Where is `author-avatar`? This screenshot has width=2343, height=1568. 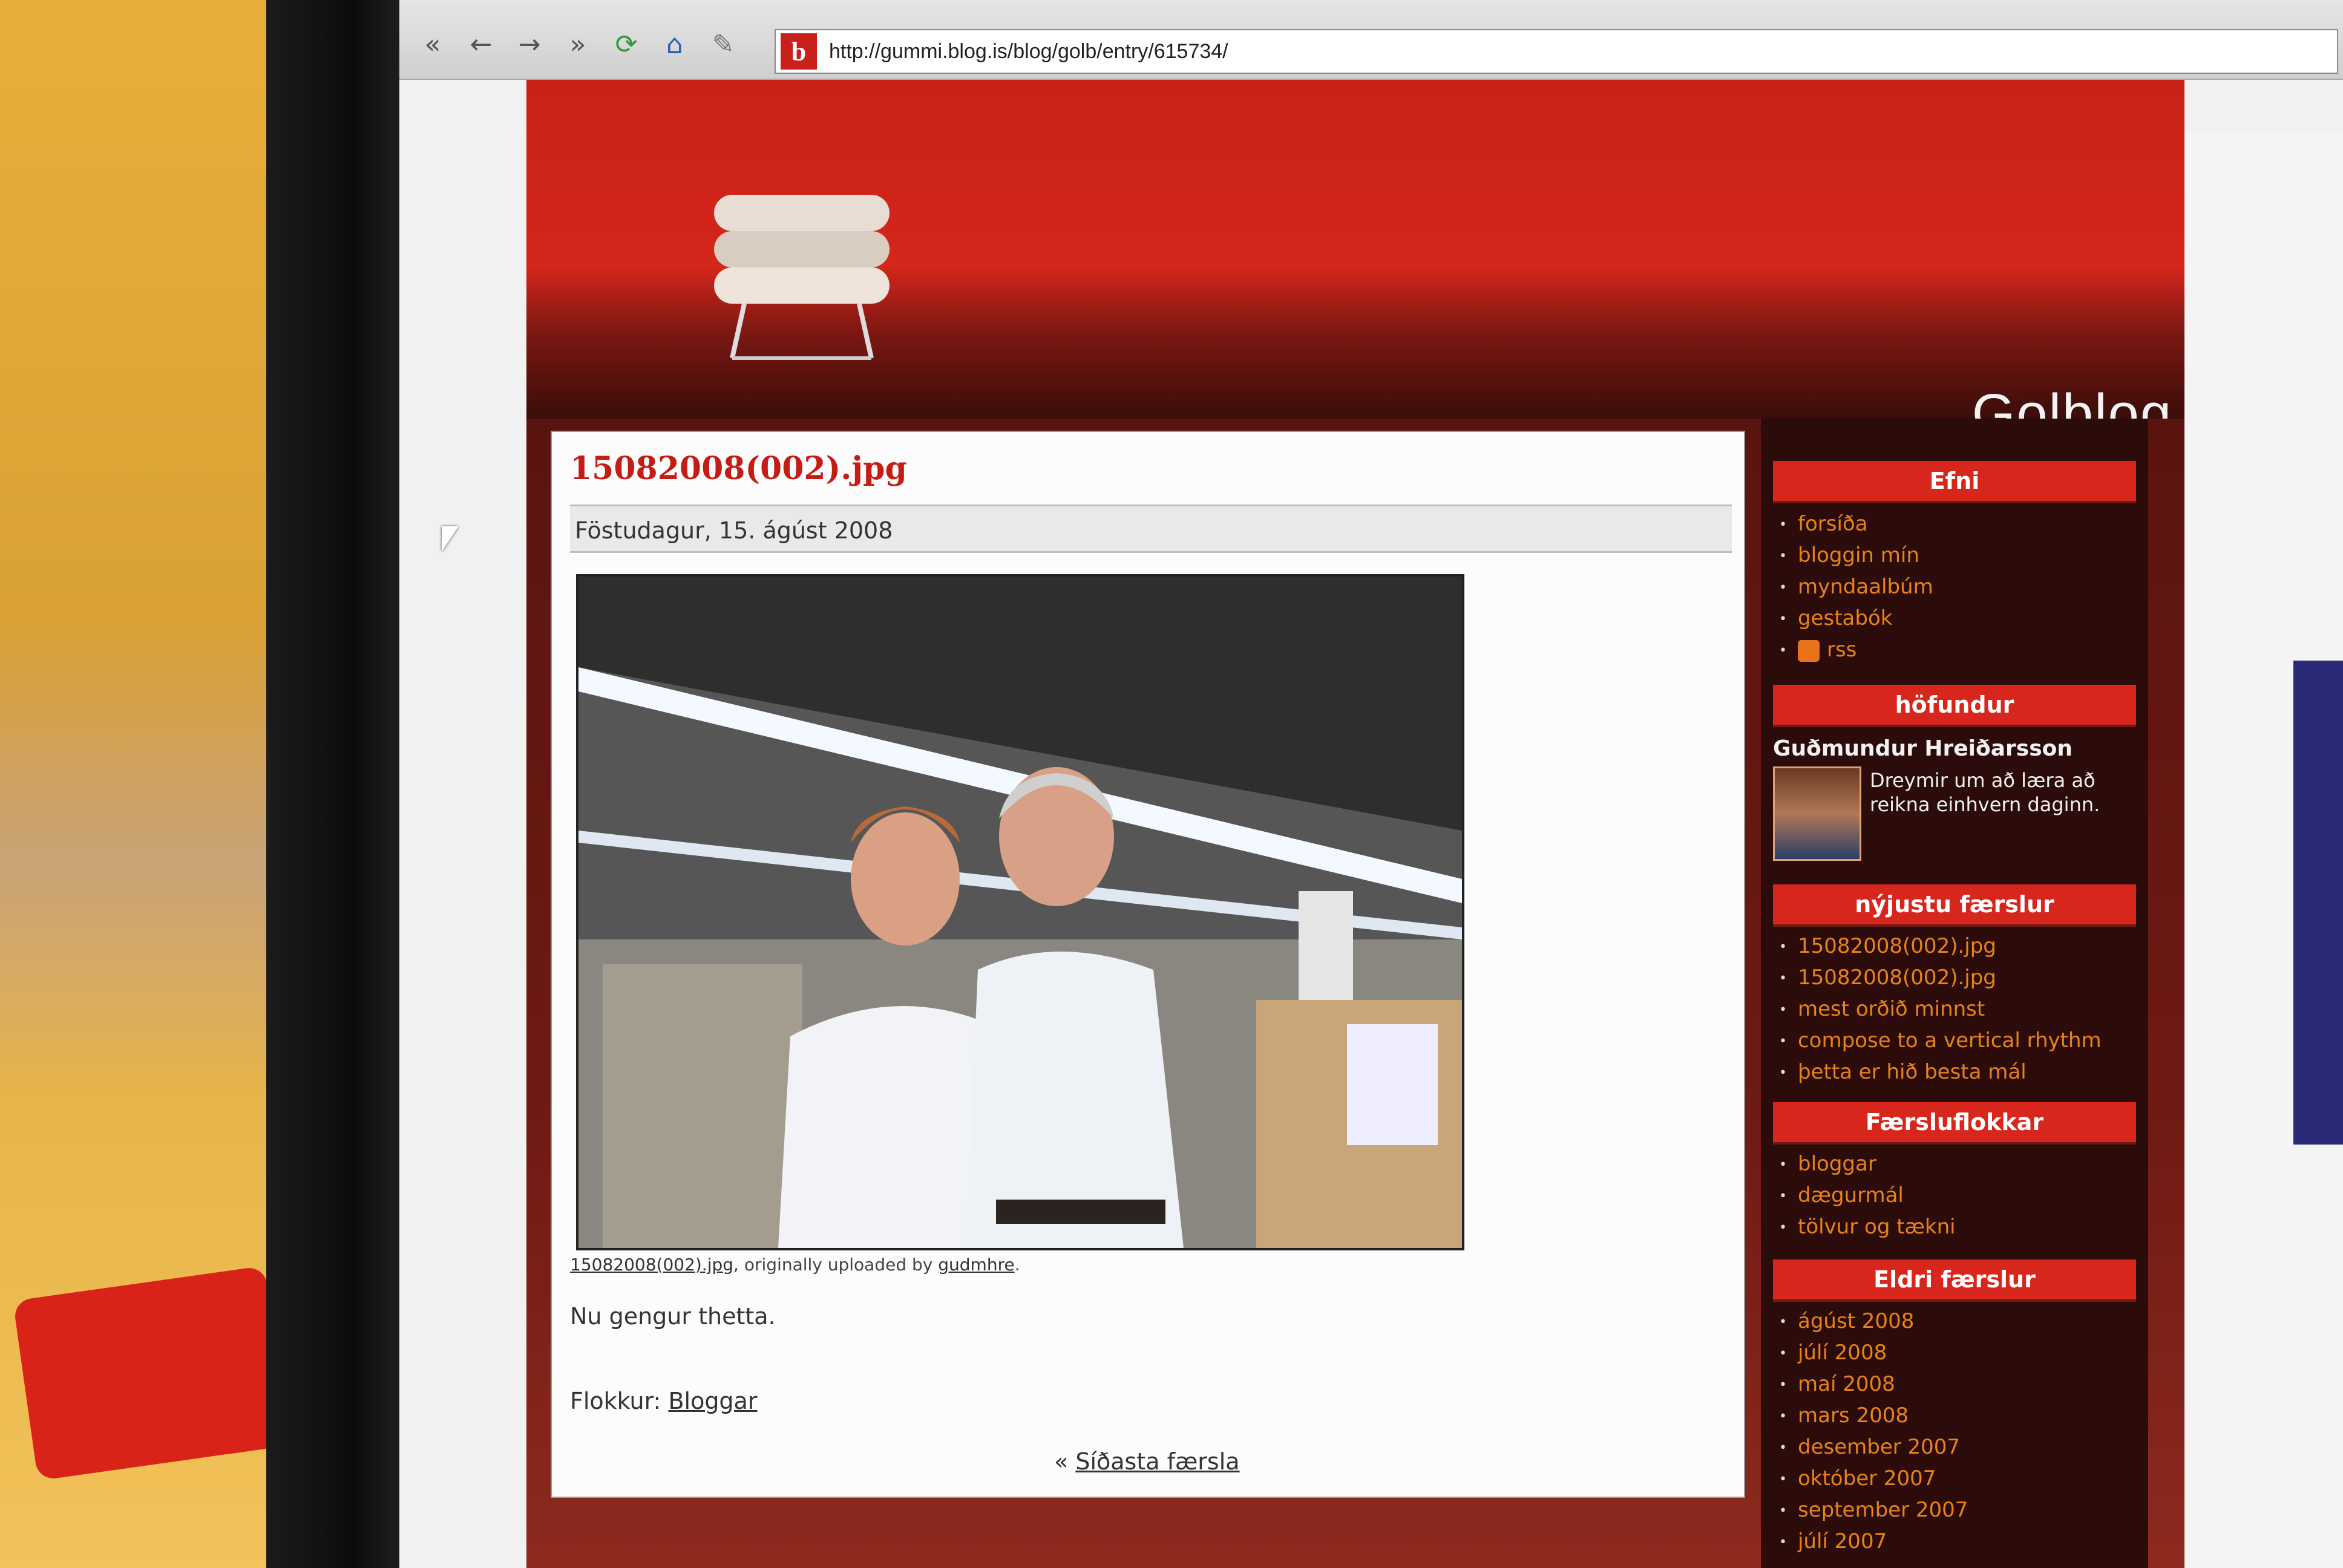
author-avatar is located at coordinates (1817, 813).